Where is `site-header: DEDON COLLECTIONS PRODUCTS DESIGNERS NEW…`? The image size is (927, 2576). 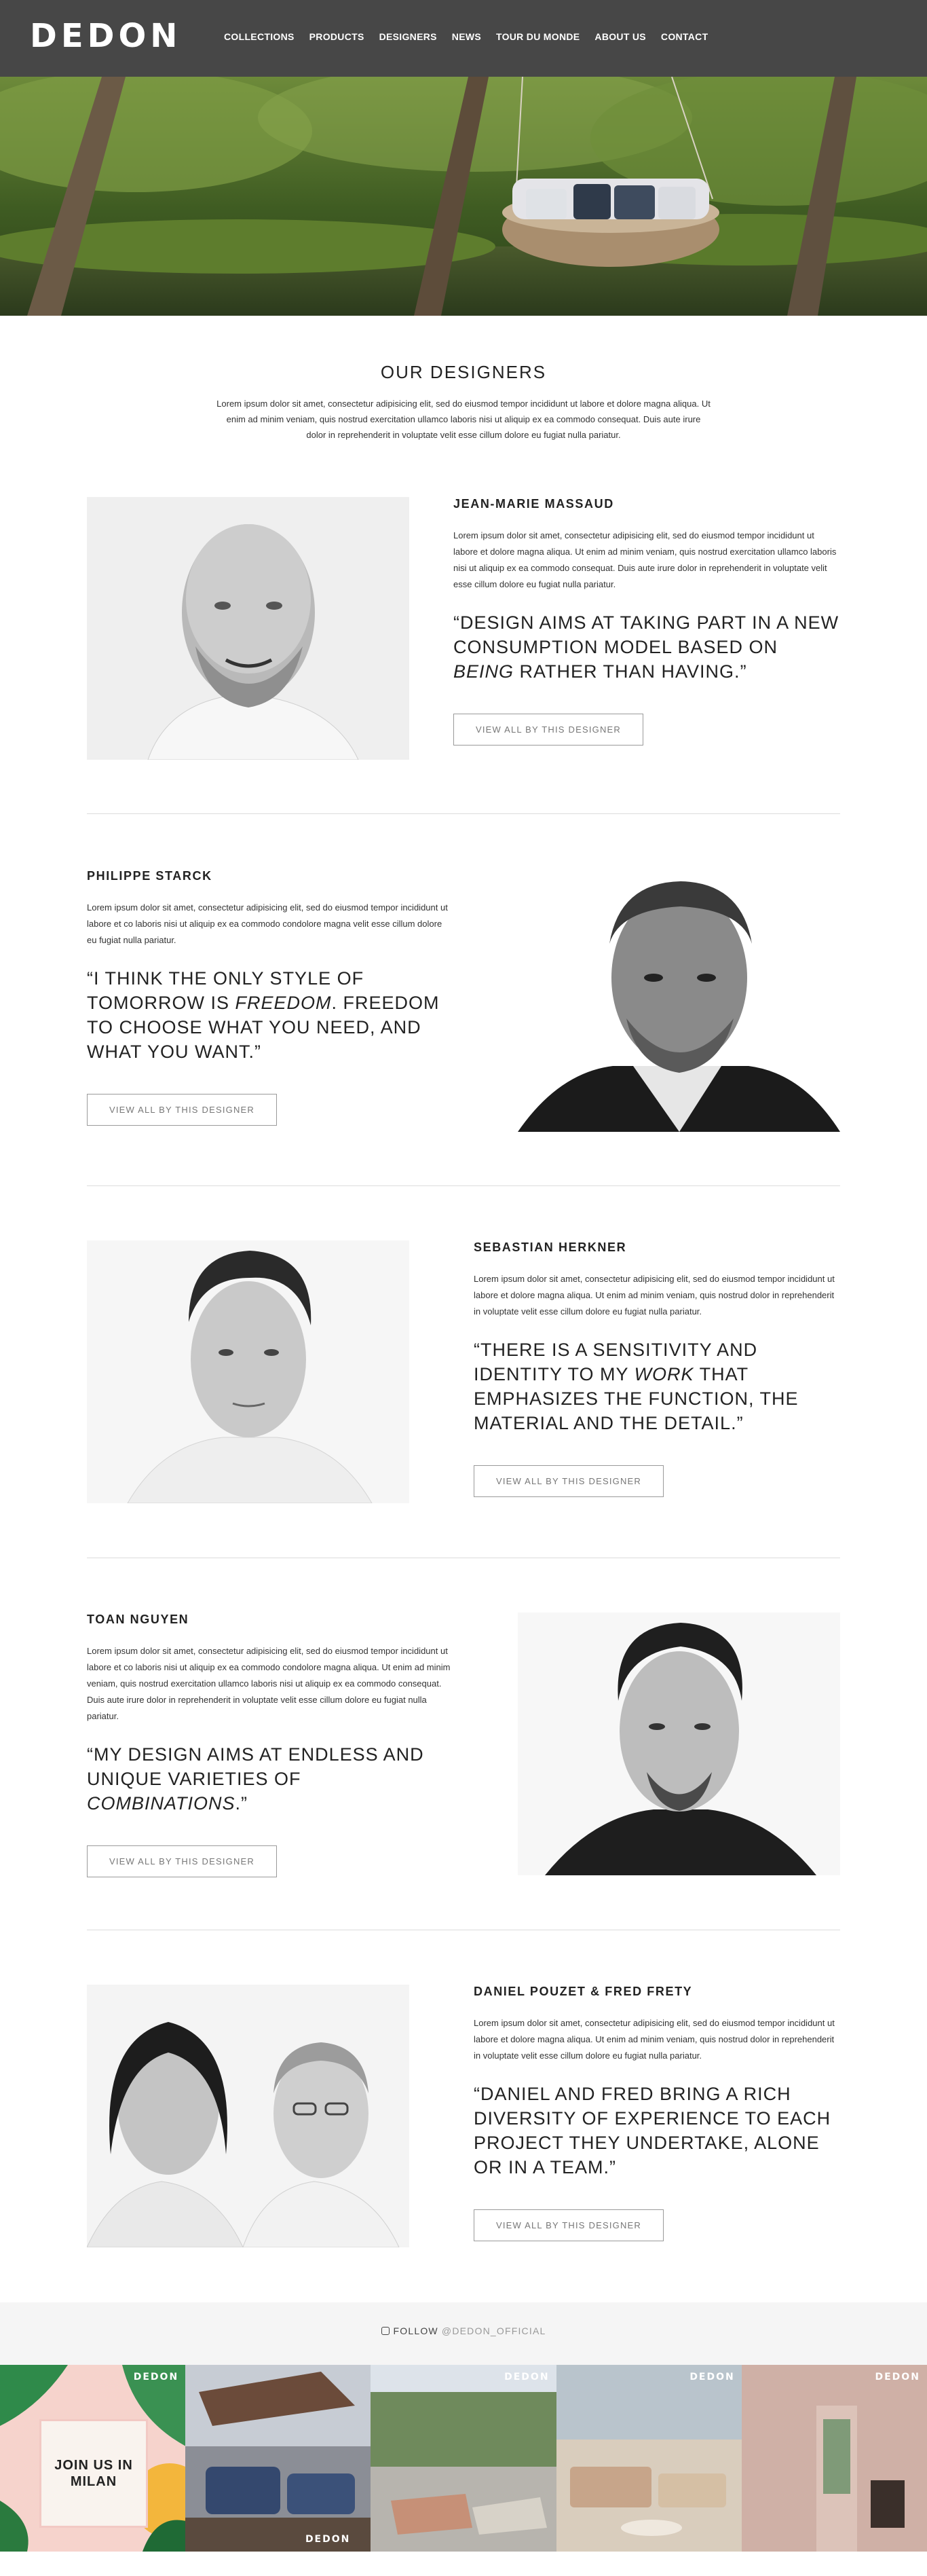
site-header: DEDON COLLECTIONS PRODUCTS DESIGNERS NEW… is located at coordinates (463, 38).